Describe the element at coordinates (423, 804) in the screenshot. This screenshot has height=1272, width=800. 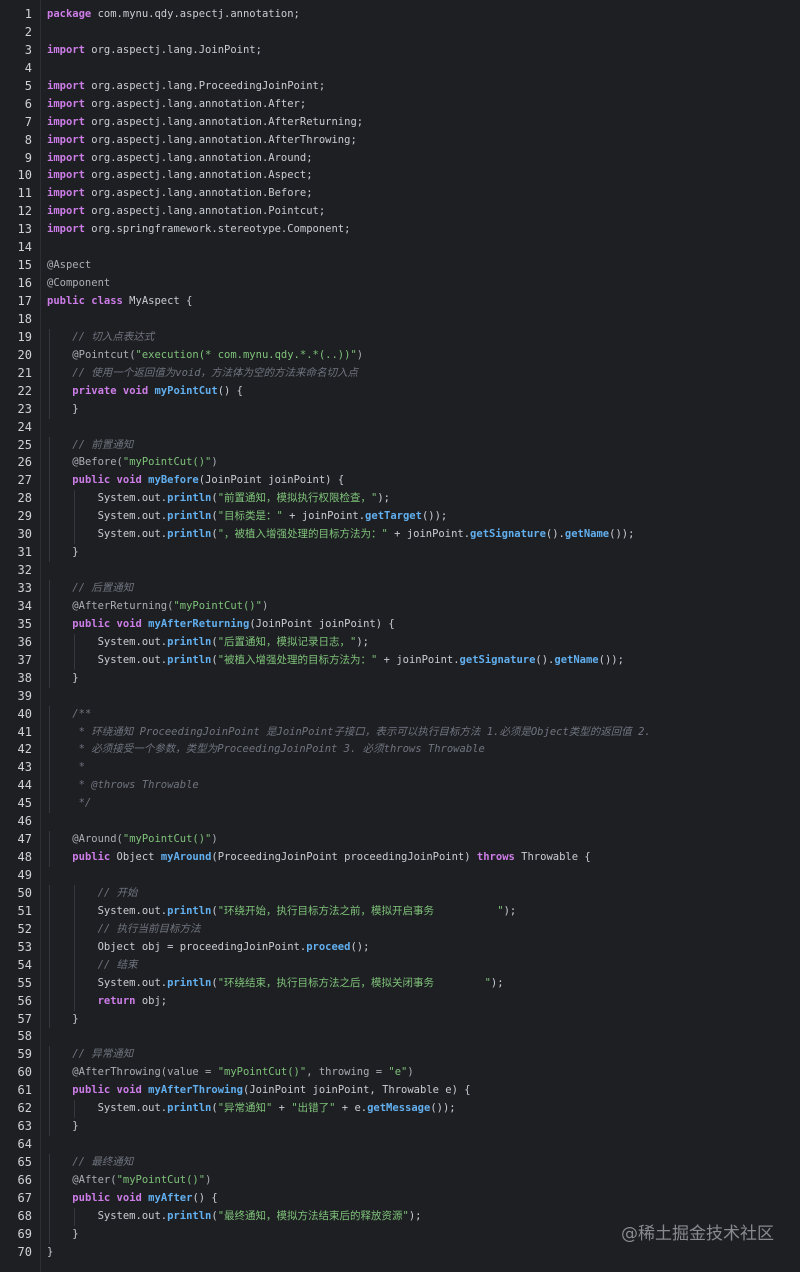
I see `code-line: */` at that location.